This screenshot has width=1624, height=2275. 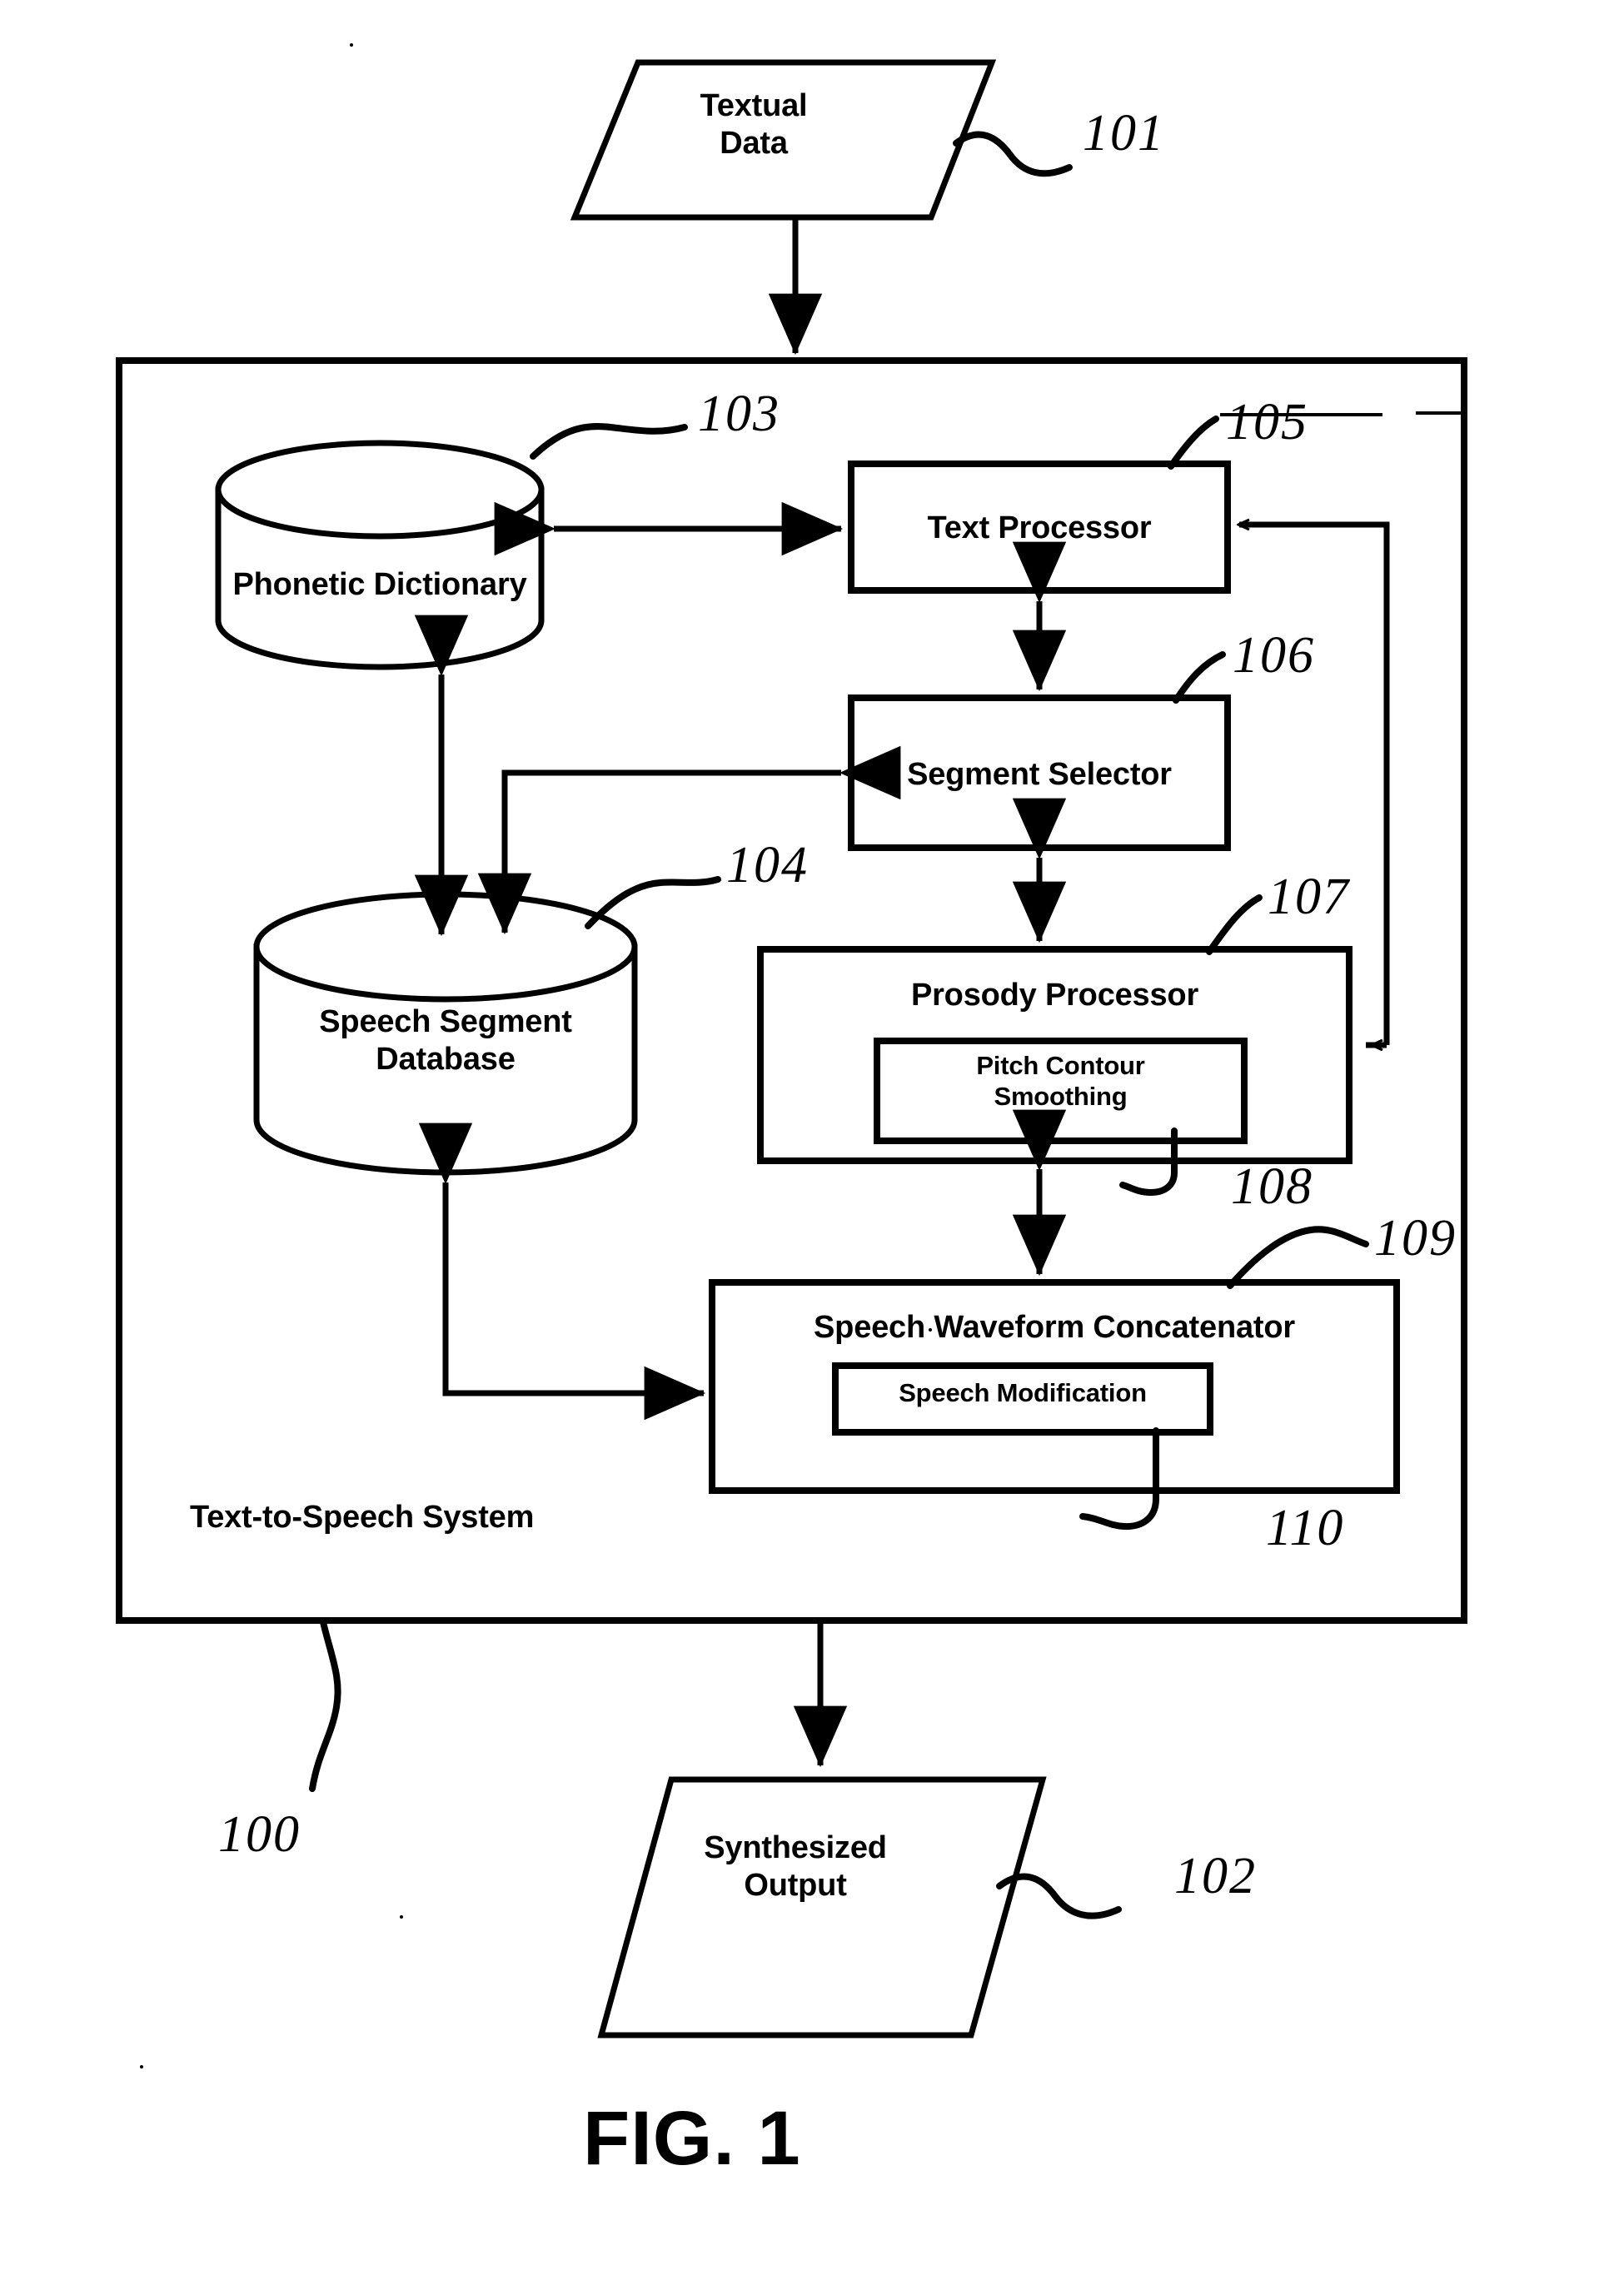 What do you see at coordinates (692, 2138) in the screenshot?
I see `figure-caption: FIG. 1` at bounding box center [692, 2138].